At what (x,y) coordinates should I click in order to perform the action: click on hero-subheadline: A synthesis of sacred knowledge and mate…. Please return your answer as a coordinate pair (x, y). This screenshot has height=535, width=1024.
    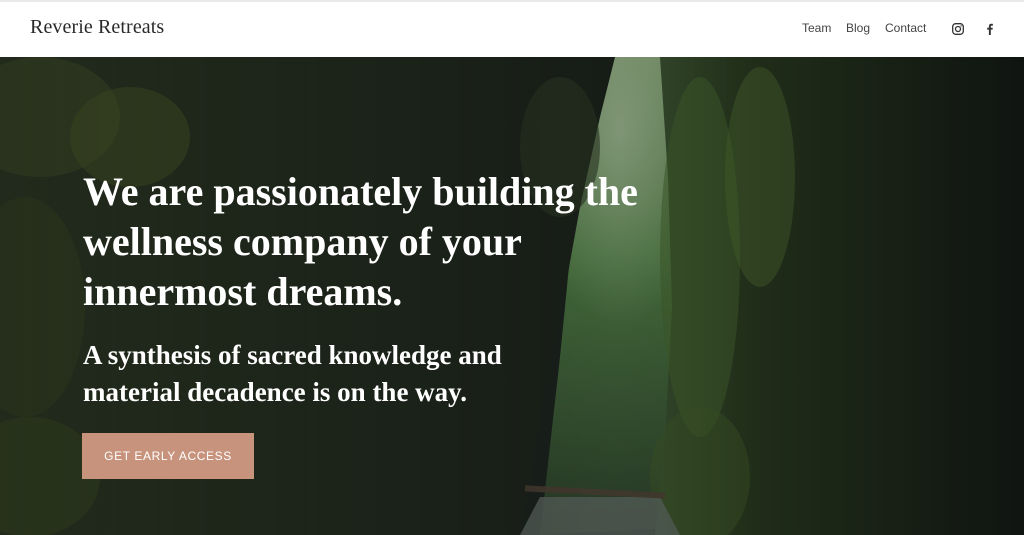
    Looking at the image, I should click on (292, 373).